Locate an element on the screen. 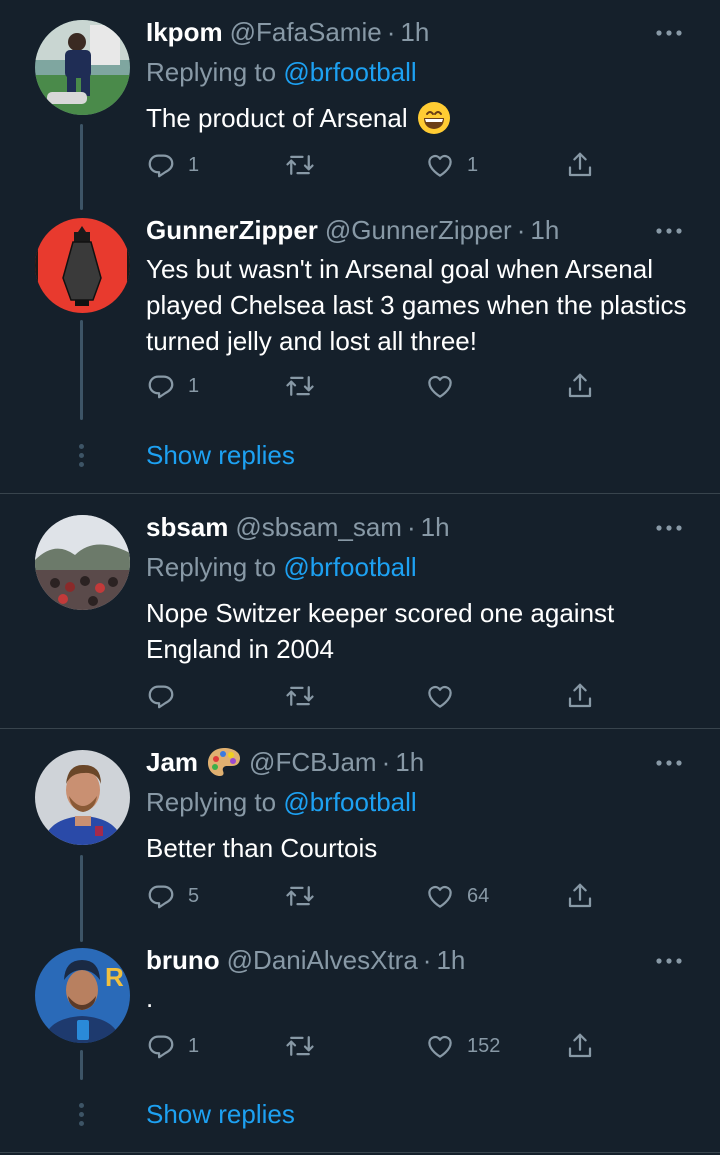  tweet-body: . is located at coordinates (150, 998).